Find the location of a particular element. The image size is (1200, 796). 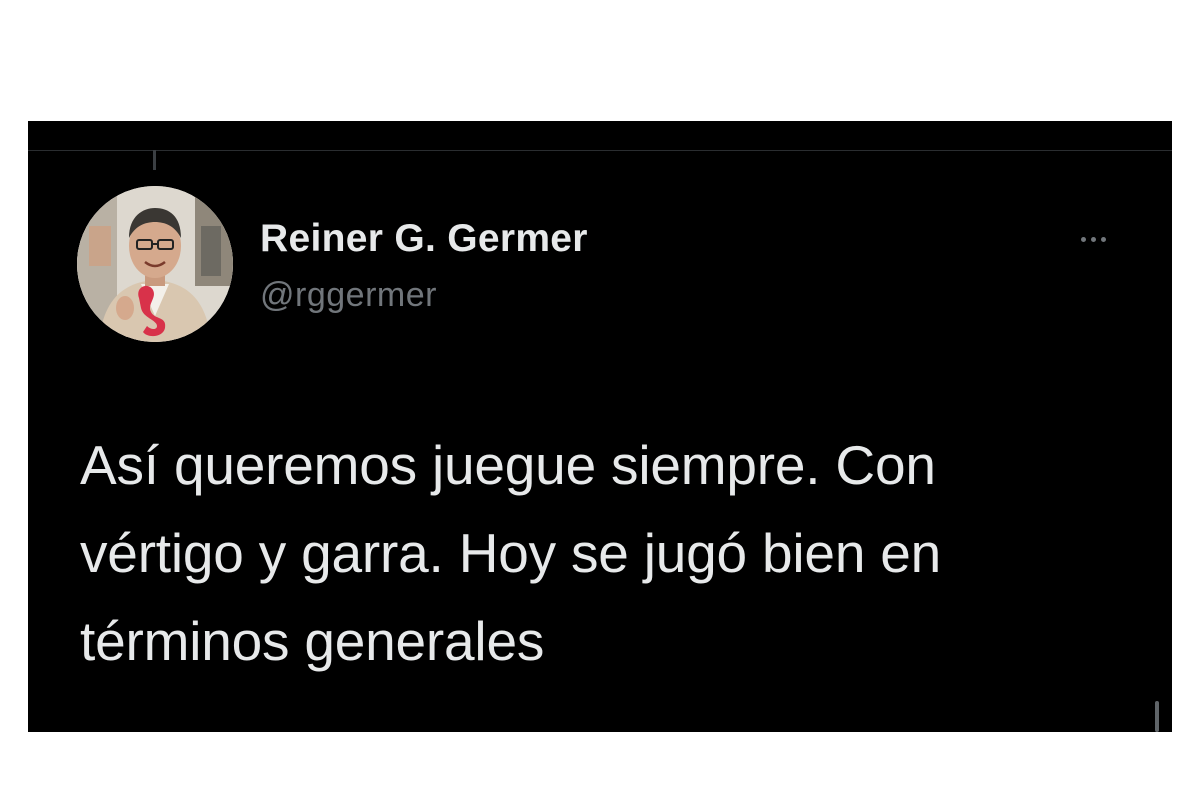

more-options-button is located at coordinates (1093, 239).